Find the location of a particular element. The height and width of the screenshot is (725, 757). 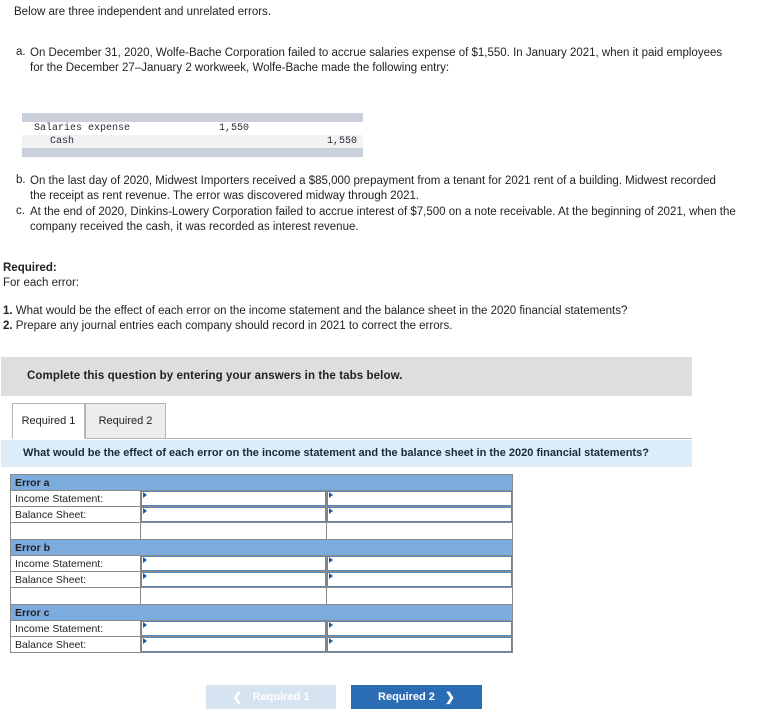

journal-entry-table: Salaries expense 1,550 Cash 1,550 is located at coordinates (192, 135).